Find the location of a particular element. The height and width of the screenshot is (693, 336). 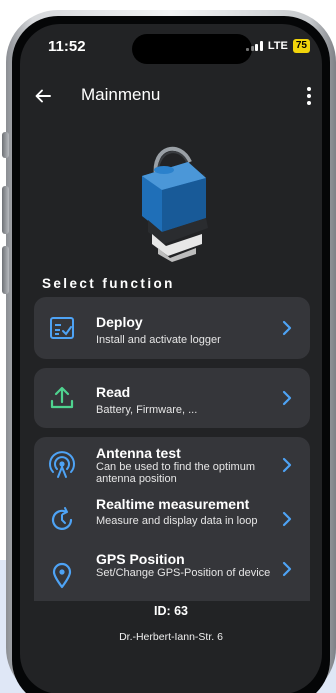

arrow-back-icon is located at coordinates (43, 96).